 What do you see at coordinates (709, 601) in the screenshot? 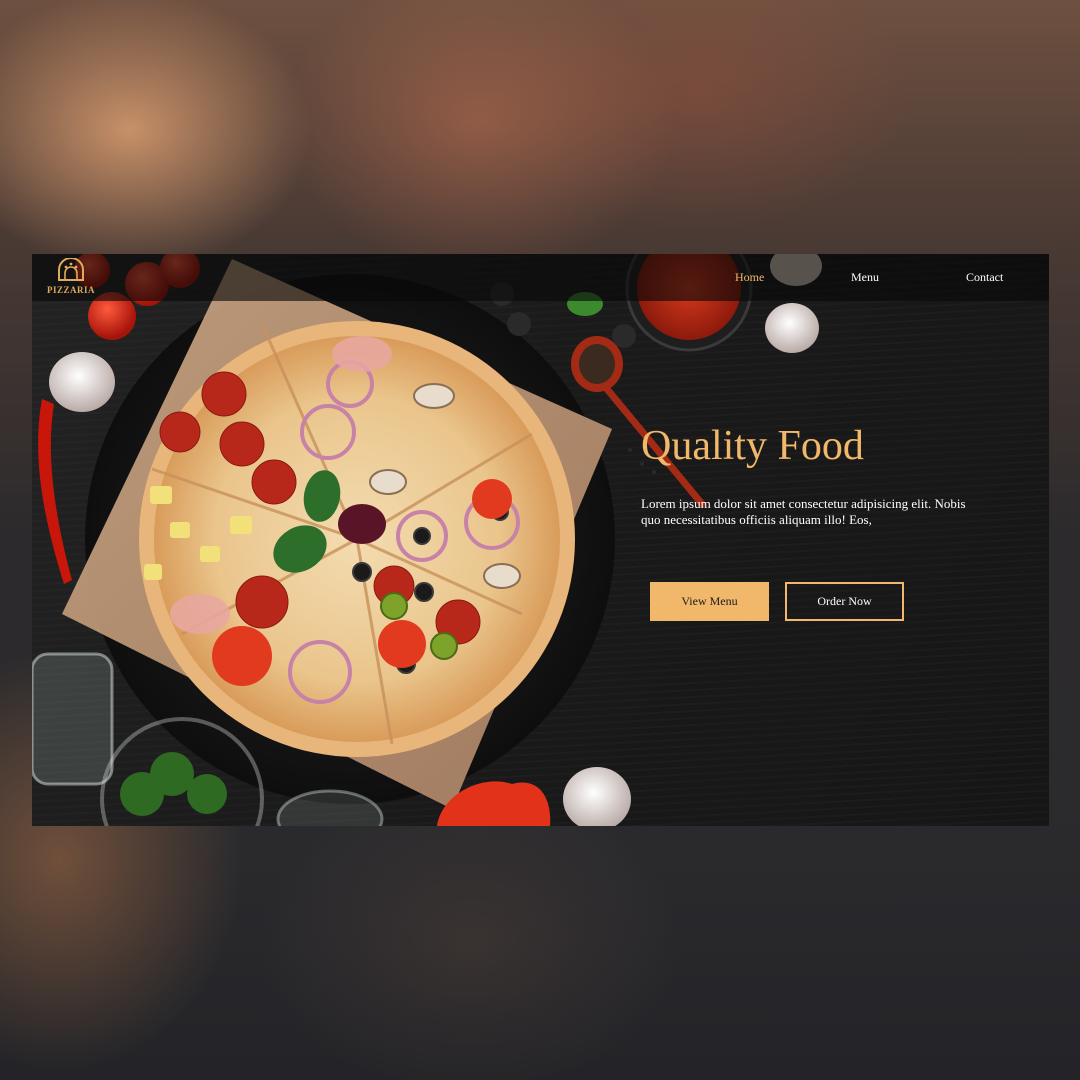
I see `view-menu-button: View Menu` at bounding box center [709, 601].